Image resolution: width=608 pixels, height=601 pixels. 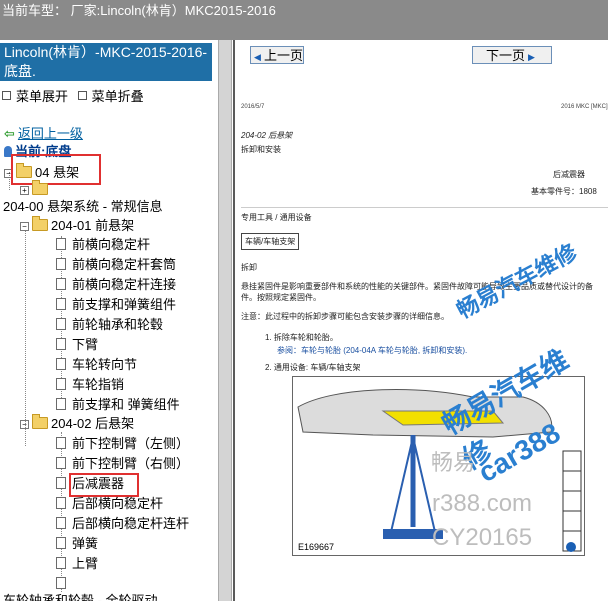 What do you see at coordinates (77, 544) in the screenshot?
I see `tree-item: 弹簧` at bounding box center [77, 544].